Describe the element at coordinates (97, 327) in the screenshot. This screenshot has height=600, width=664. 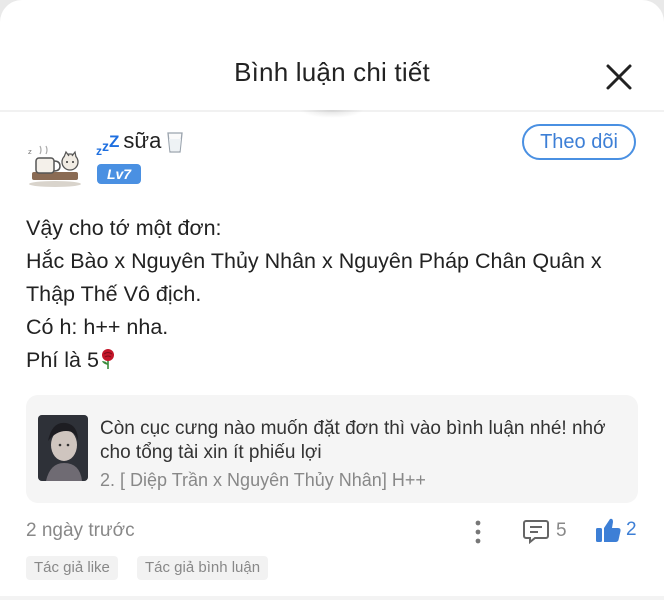
I see `comment-line: Có h: h++ nha.` at that location.